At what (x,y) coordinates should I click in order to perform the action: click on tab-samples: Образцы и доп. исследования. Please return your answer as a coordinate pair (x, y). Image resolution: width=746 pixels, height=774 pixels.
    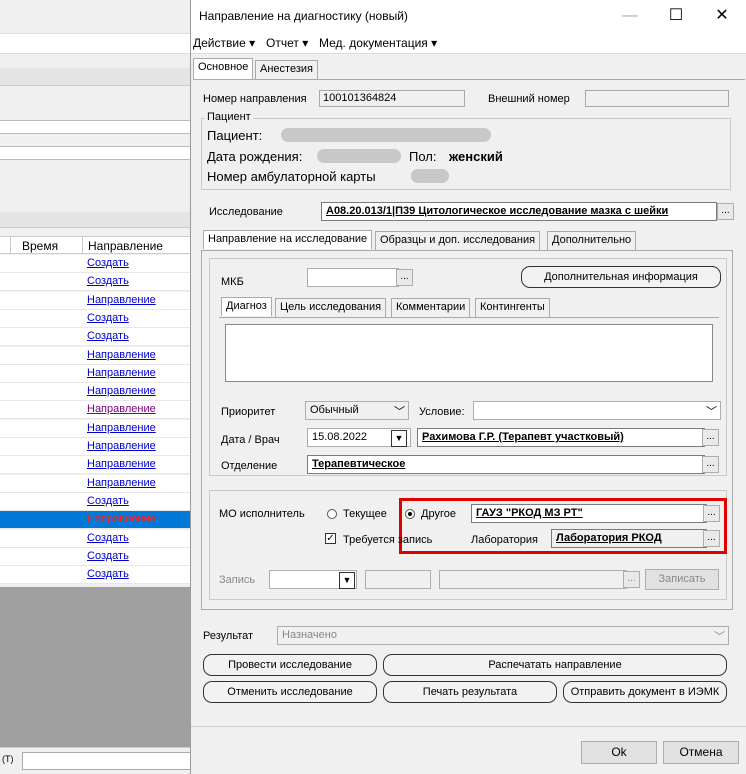
    Looking at the image, I should click on (458, 240).